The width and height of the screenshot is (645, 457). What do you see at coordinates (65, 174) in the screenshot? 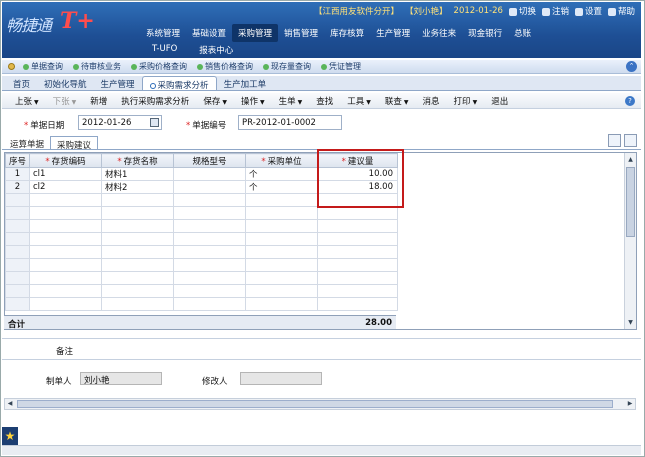
I see `cell-code: cl1` at bounding box center [65, 174].